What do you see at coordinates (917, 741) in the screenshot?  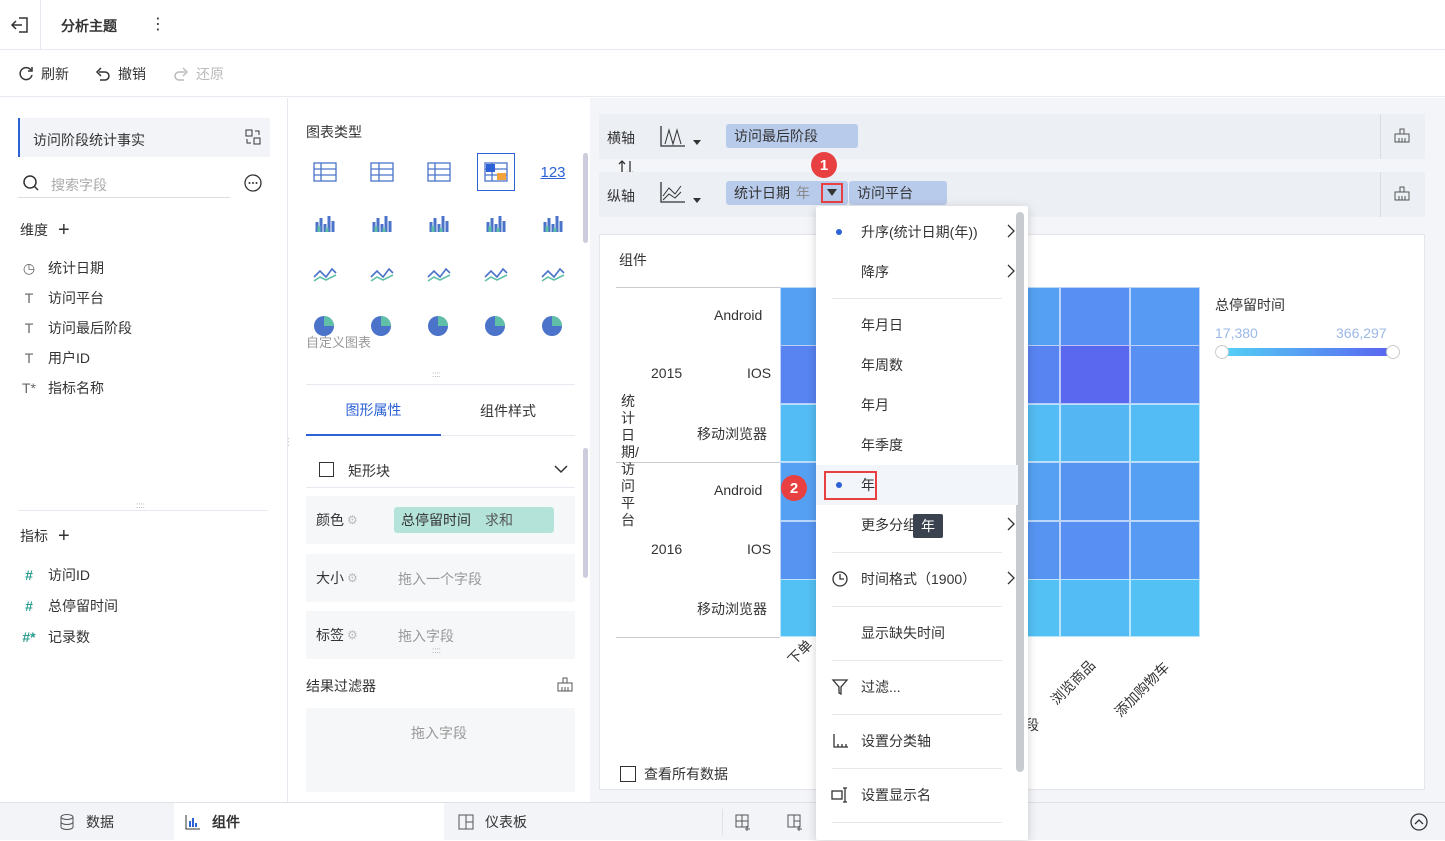 I see `menu-item: 设置分类轴` at bounding box center [917, 741].